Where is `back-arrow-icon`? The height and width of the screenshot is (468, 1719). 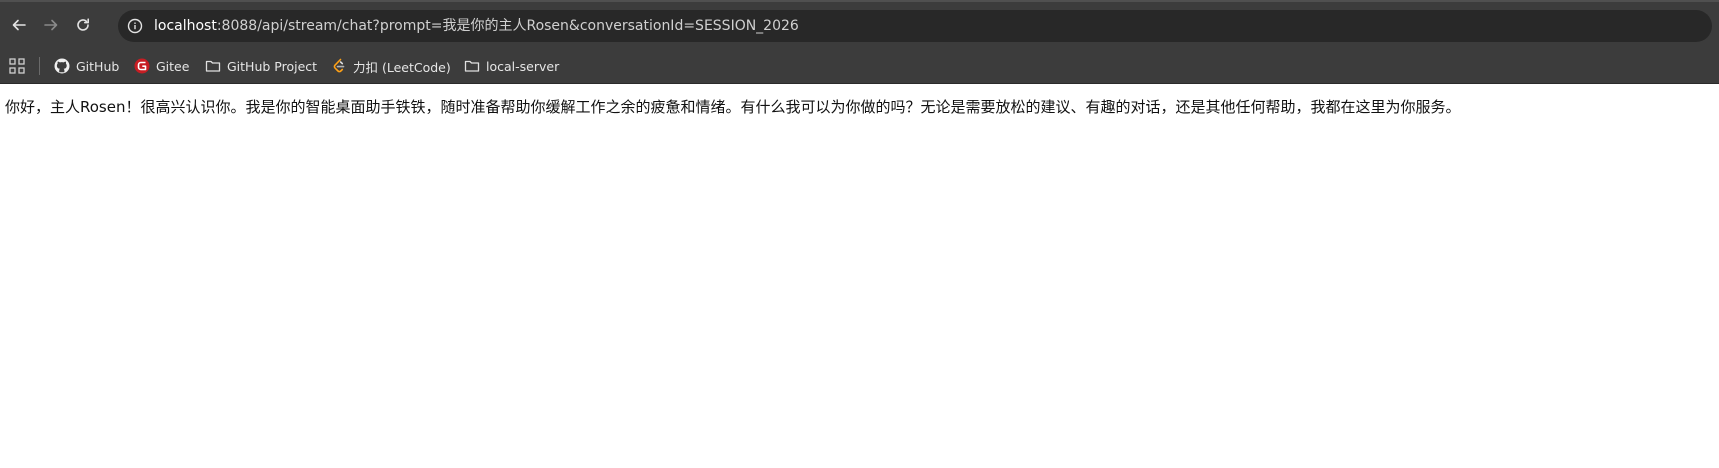
back-arrow-icon is located at coordinates (19, 25).